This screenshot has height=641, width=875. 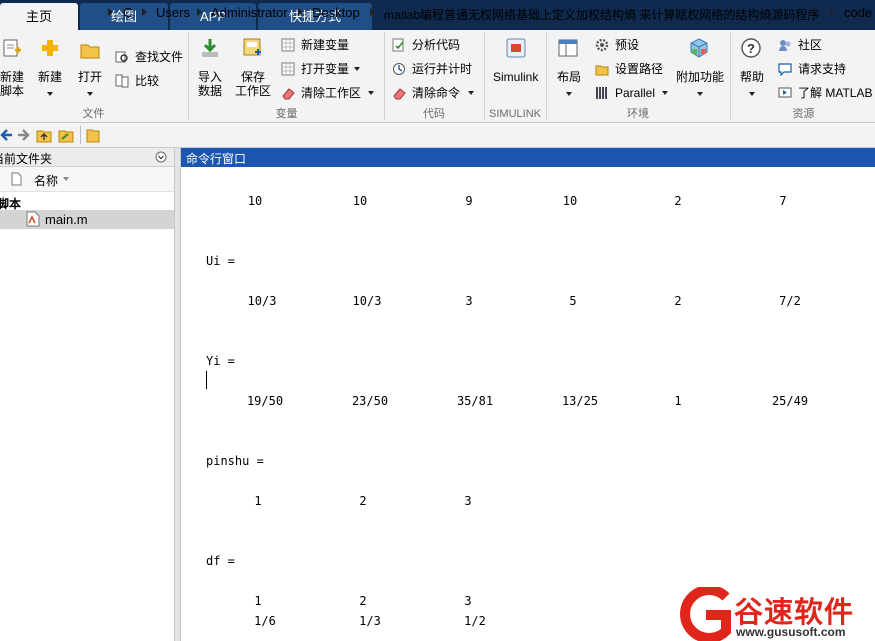 I want to click on new-script-icon, so click(x=12, y=48).